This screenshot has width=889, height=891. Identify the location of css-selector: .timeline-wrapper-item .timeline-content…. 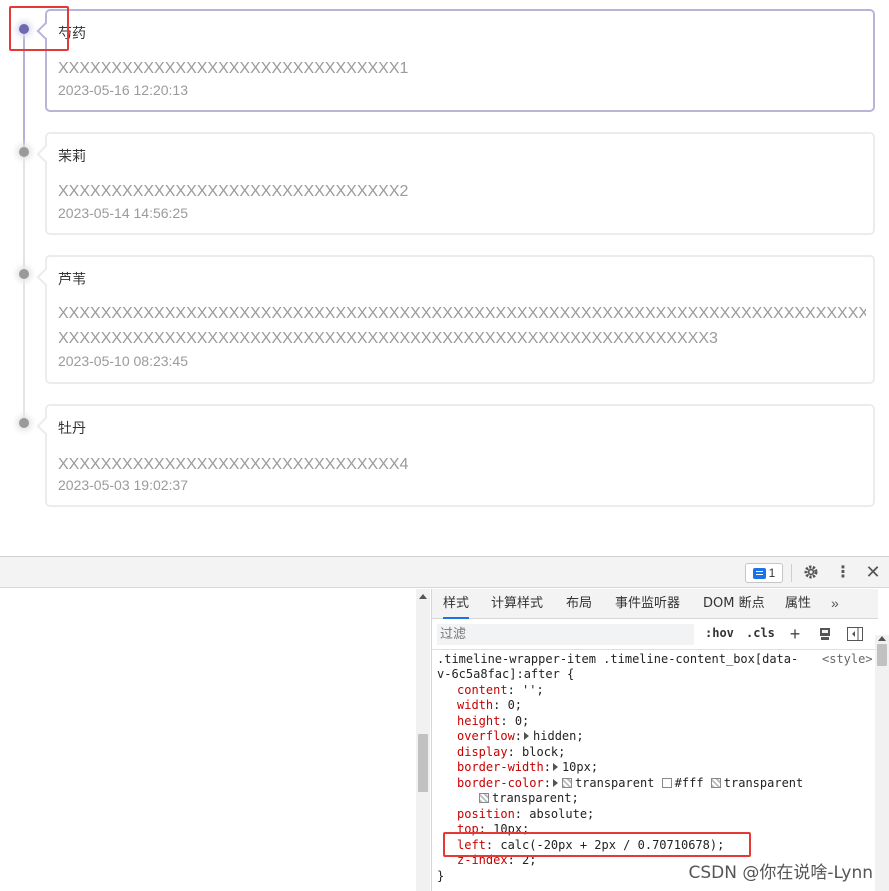
(617, 659).